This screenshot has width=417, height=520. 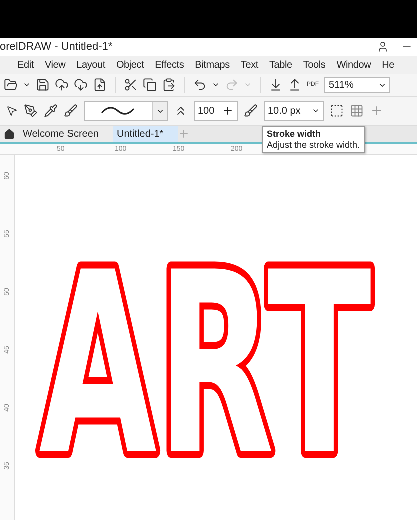 What do you see at coordinates (118, 111) in the screenshot?
I see `wave-icon` at bounding box center [118, 111].